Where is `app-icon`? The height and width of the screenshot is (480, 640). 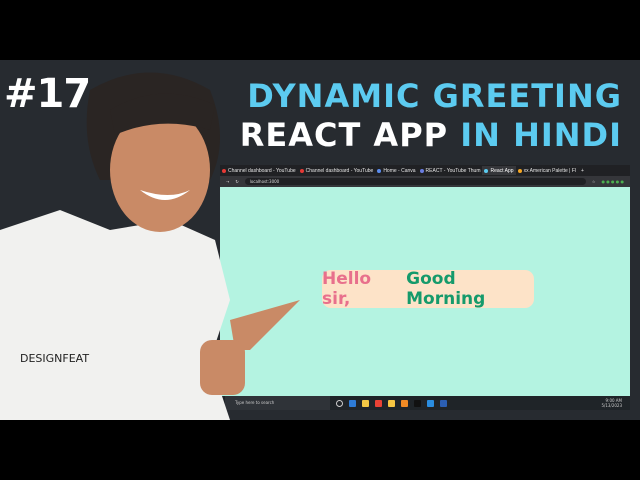
app-icon is located at coordinates (404, 403).